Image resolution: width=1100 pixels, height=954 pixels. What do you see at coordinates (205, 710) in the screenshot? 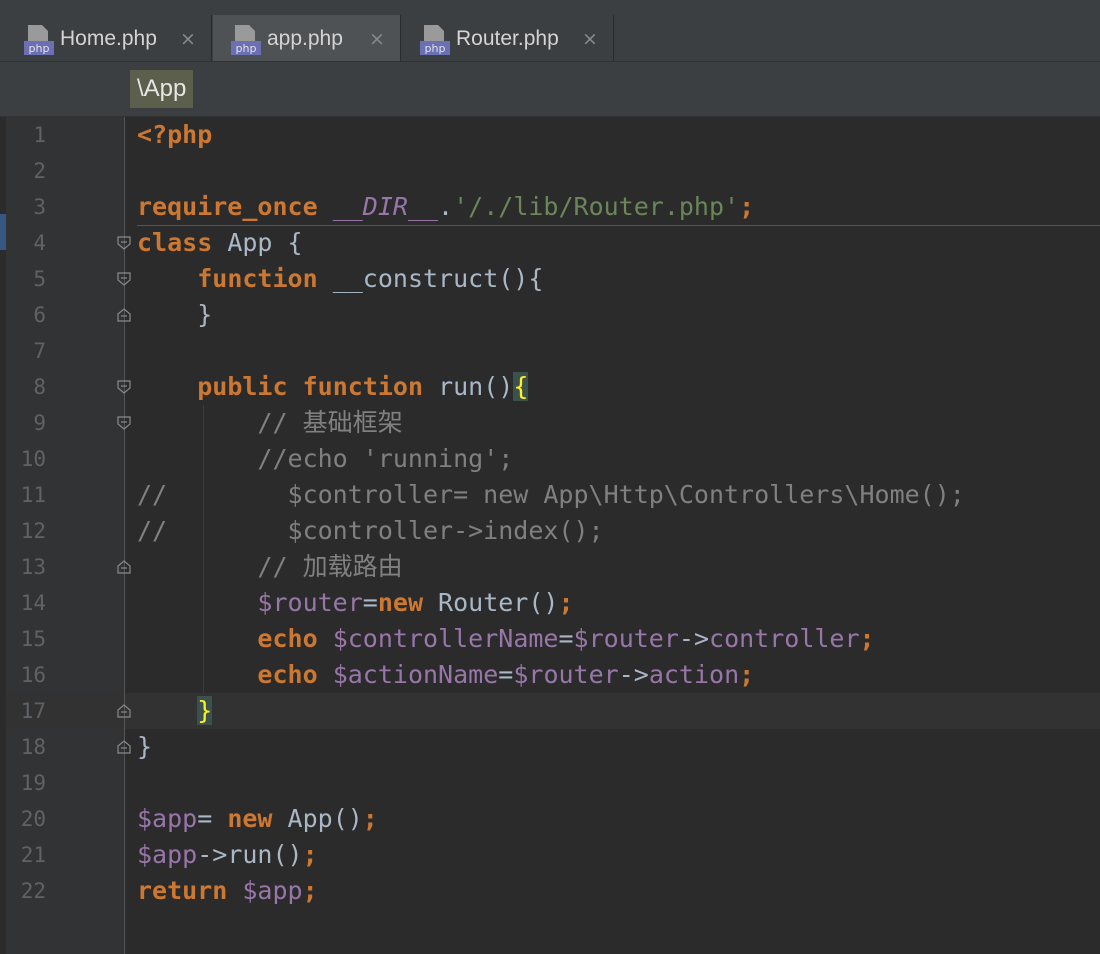
I see `matched-brace: }` at bounding box center [205, 710].